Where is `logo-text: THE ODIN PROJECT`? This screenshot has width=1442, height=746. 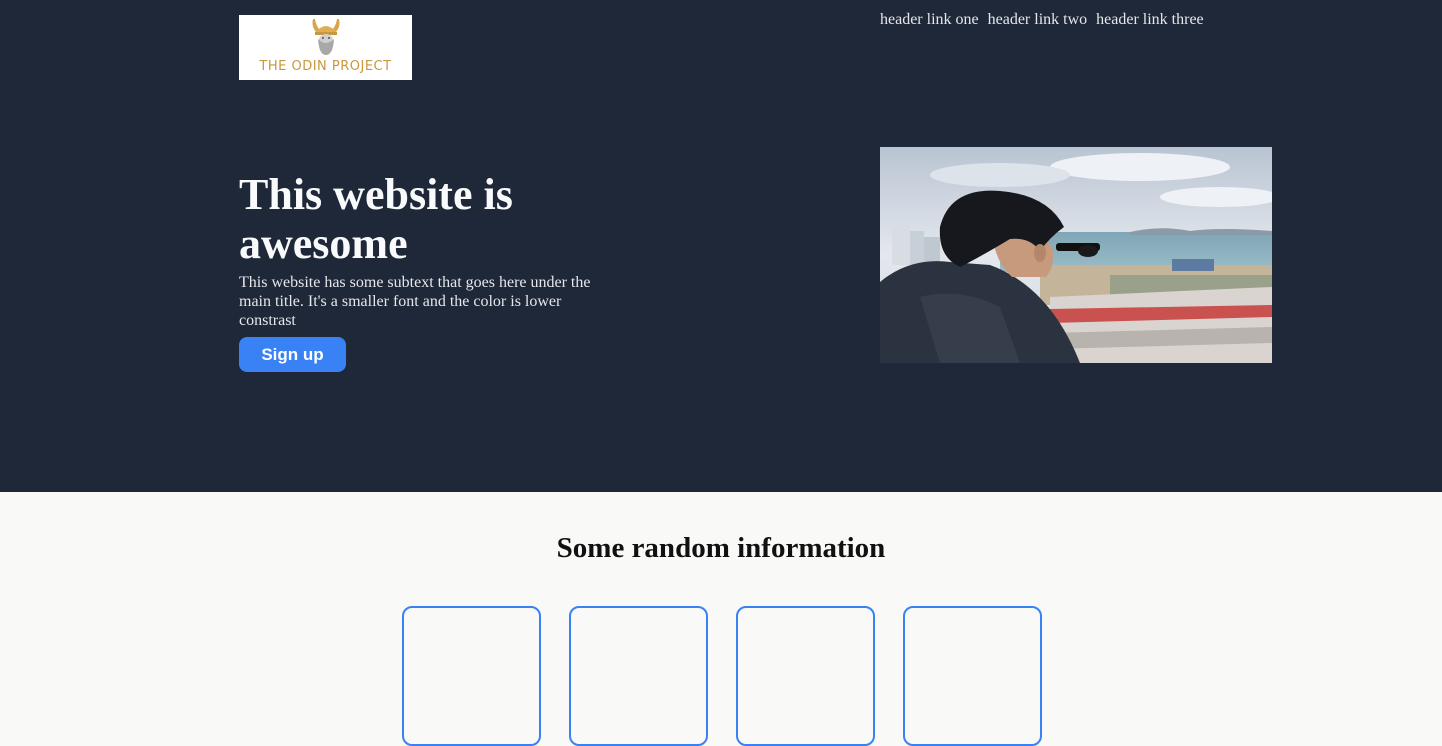
logo-text: THE ODIN PROJECT is located at coordinates (325, 66).